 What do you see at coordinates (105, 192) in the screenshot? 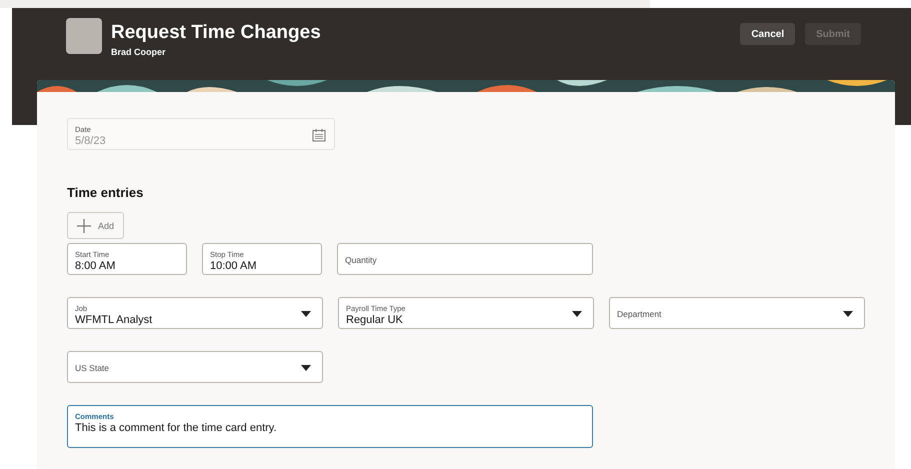
I see `section-title: Time entries` at bounding box center [105, 192].